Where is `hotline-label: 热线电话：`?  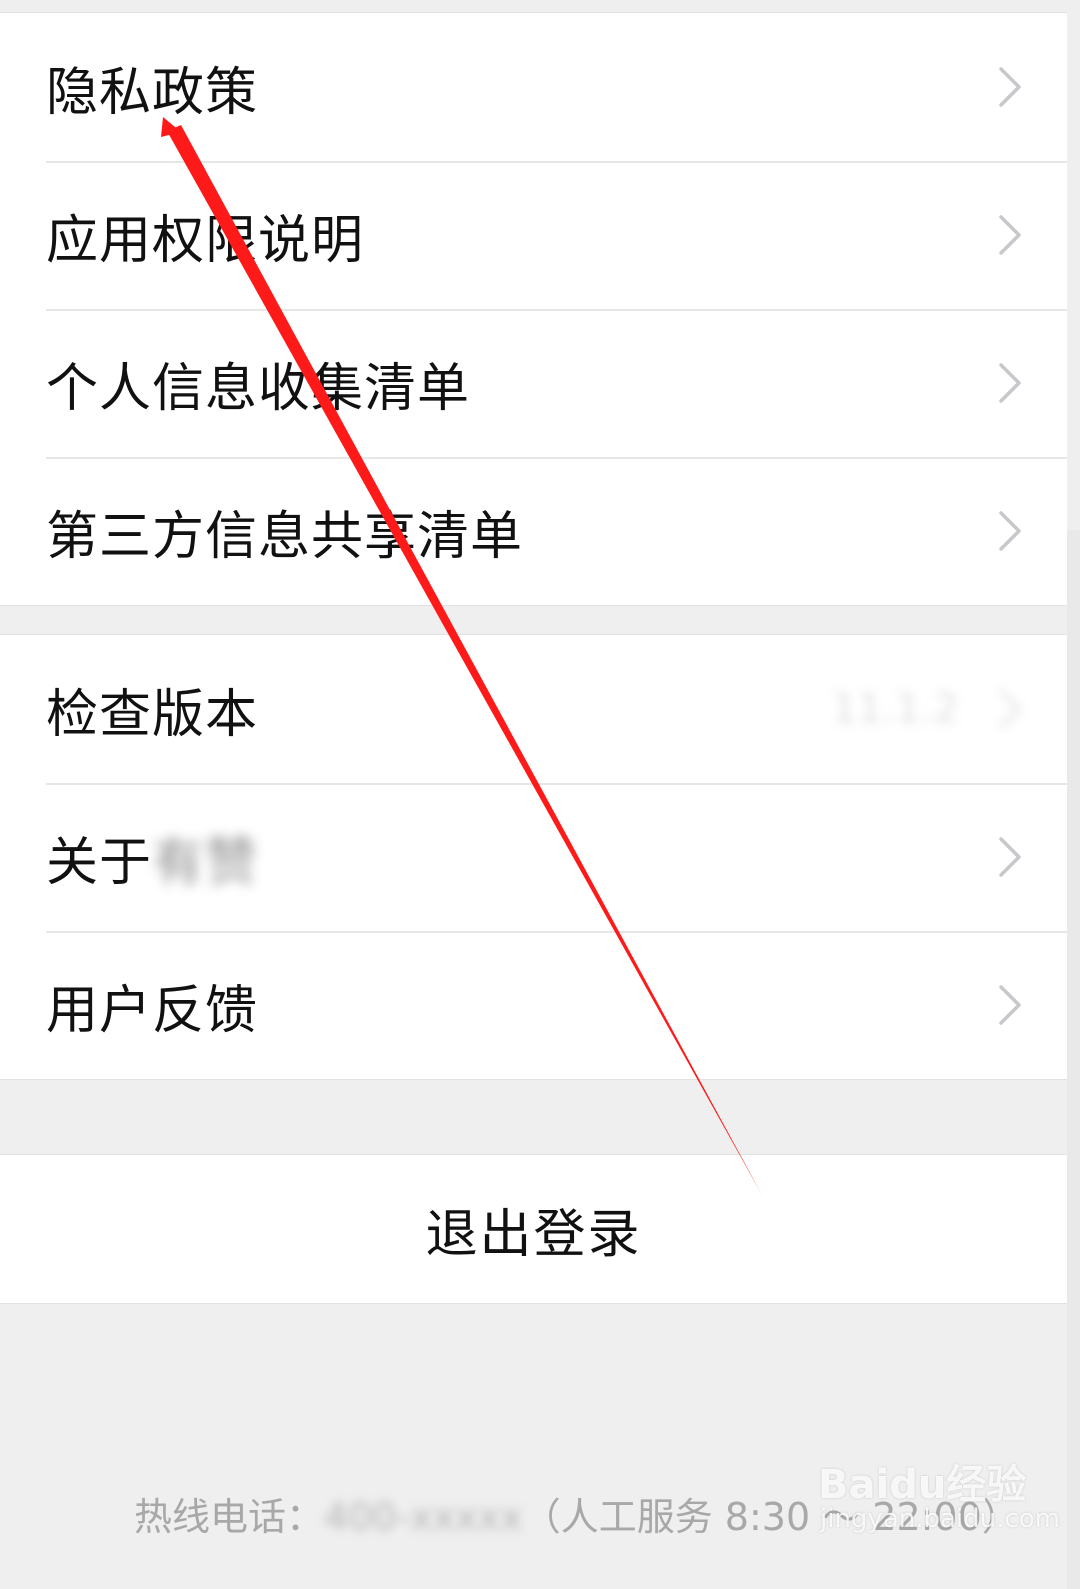 hotline-label: 热线电话： is located at coordinates (229, 1517).